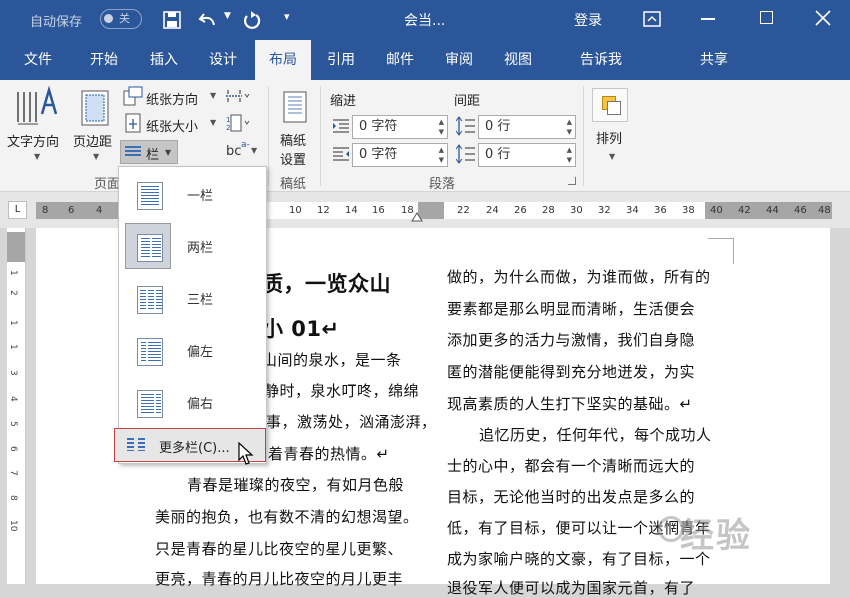  I want to click on ruler-number: 22, so click(463, 210).